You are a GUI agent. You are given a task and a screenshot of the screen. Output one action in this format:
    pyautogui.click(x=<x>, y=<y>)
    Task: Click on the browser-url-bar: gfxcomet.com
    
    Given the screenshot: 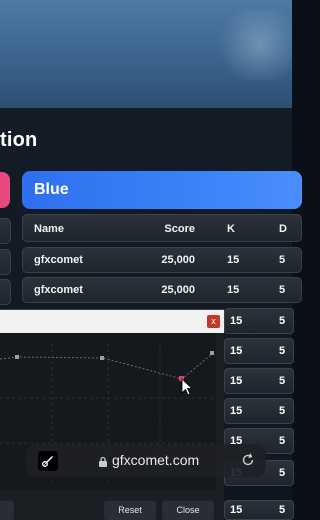 What is the action you would take?
    pyautogui.click(x=146, y=460)
    